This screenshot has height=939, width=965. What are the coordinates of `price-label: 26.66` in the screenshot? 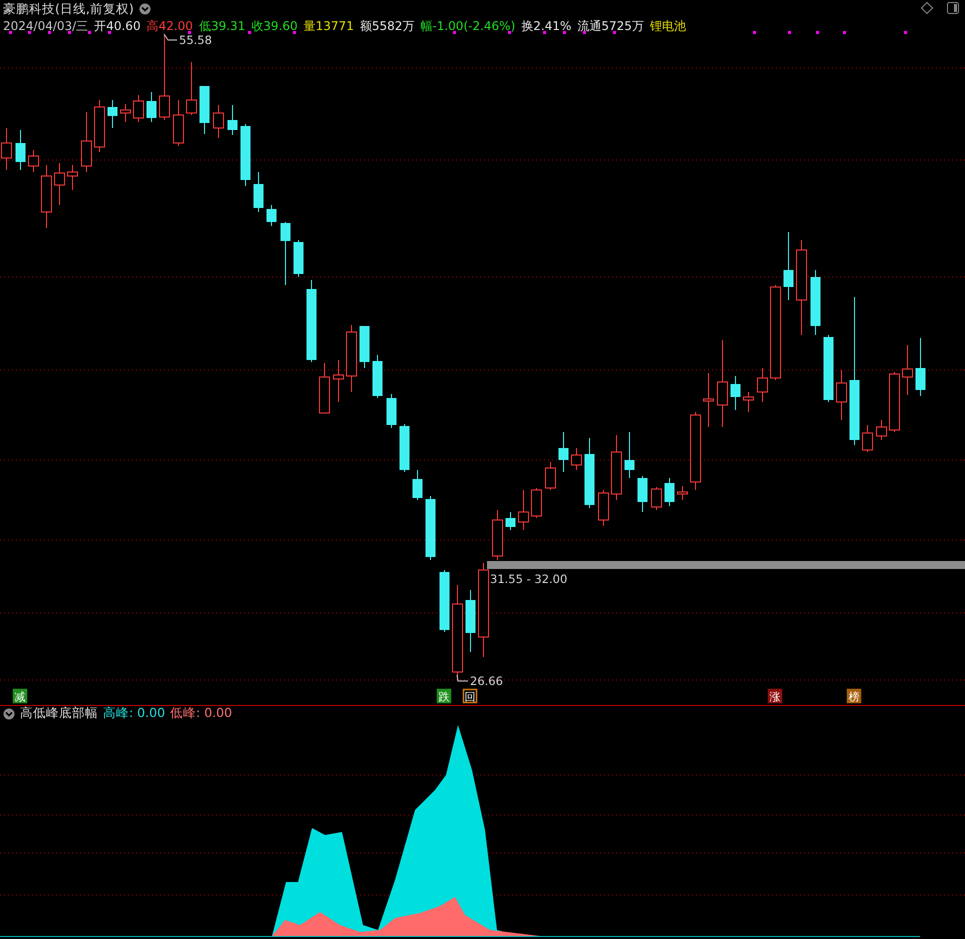 It's located at (486, 681).